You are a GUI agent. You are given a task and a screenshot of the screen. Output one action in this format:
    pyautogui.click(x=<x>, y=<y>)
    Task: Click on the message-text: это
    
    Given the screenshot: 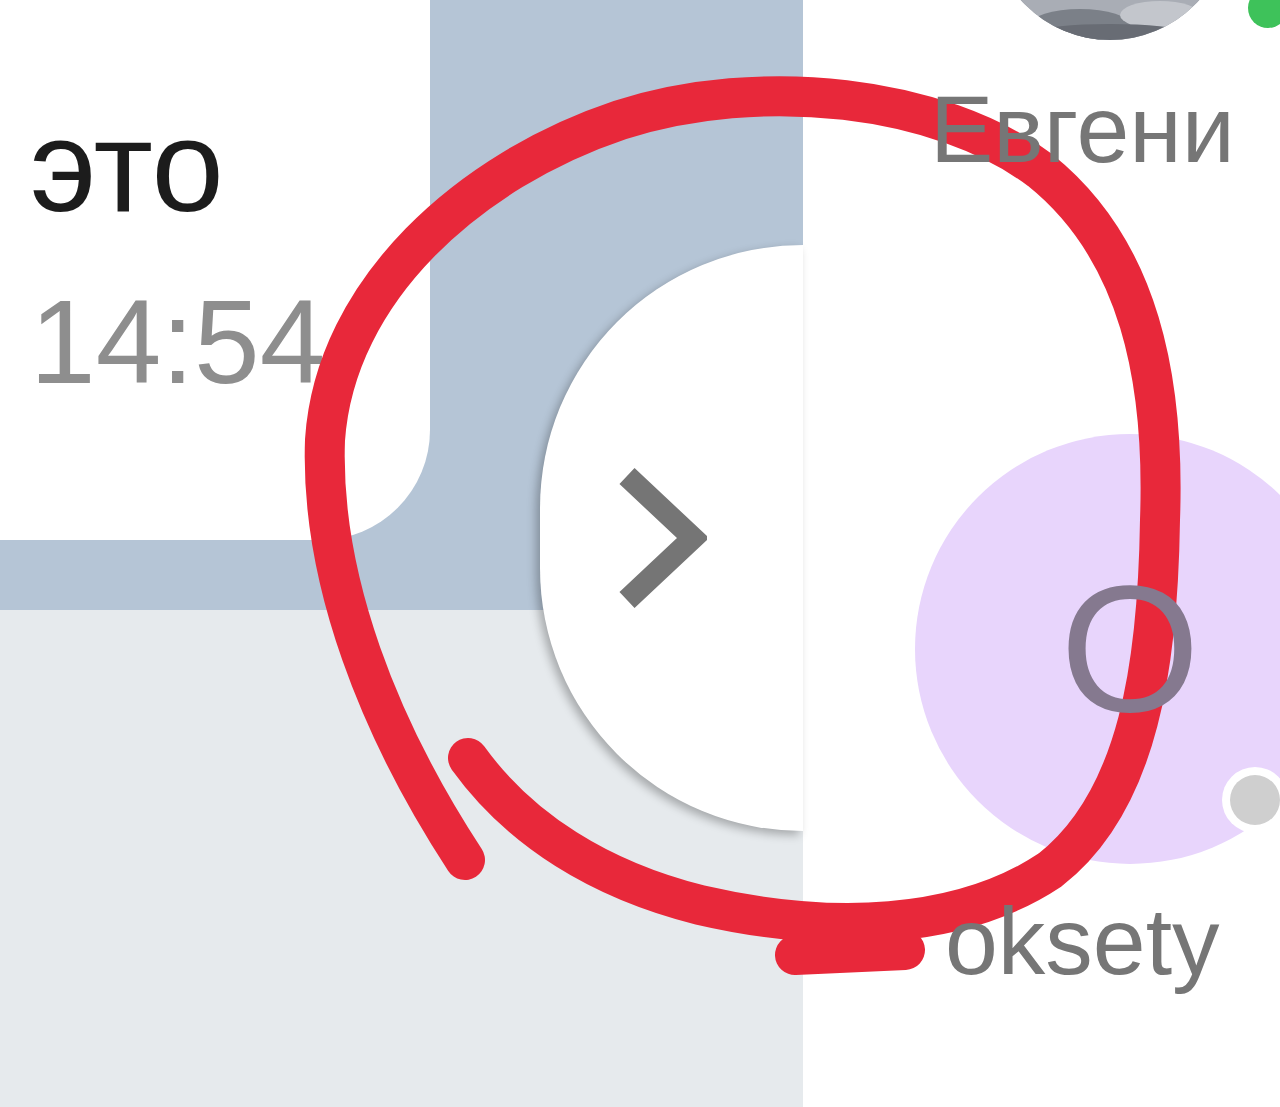 What is the action you would take?
    pyautogui.click(x=127, y=166)
    